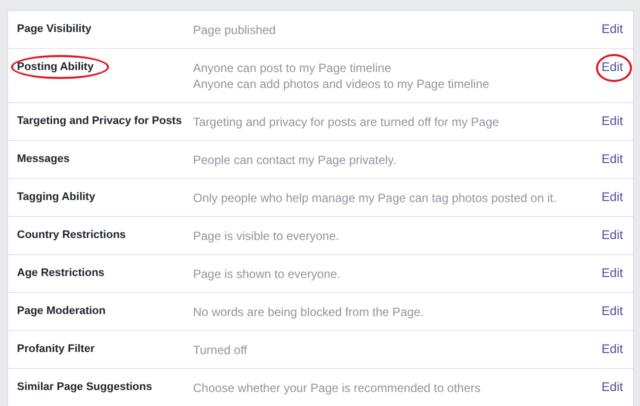 The width and height of the screenshot is (640, 406). Describe the element at coordinates (309, 312) in the screenshot. I see `setting-value: No words are being blocked from the Page.` at that location.